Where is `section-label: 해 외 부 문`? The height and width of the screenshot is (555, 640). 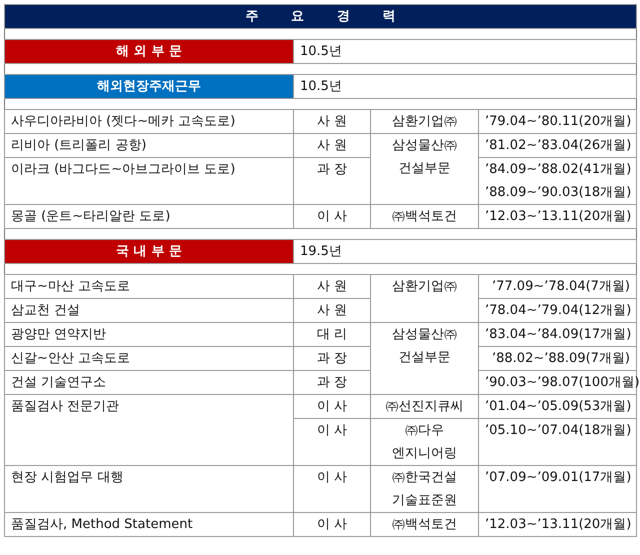 section-label: 해 외 부 문 is located at coordinates (149, 52).